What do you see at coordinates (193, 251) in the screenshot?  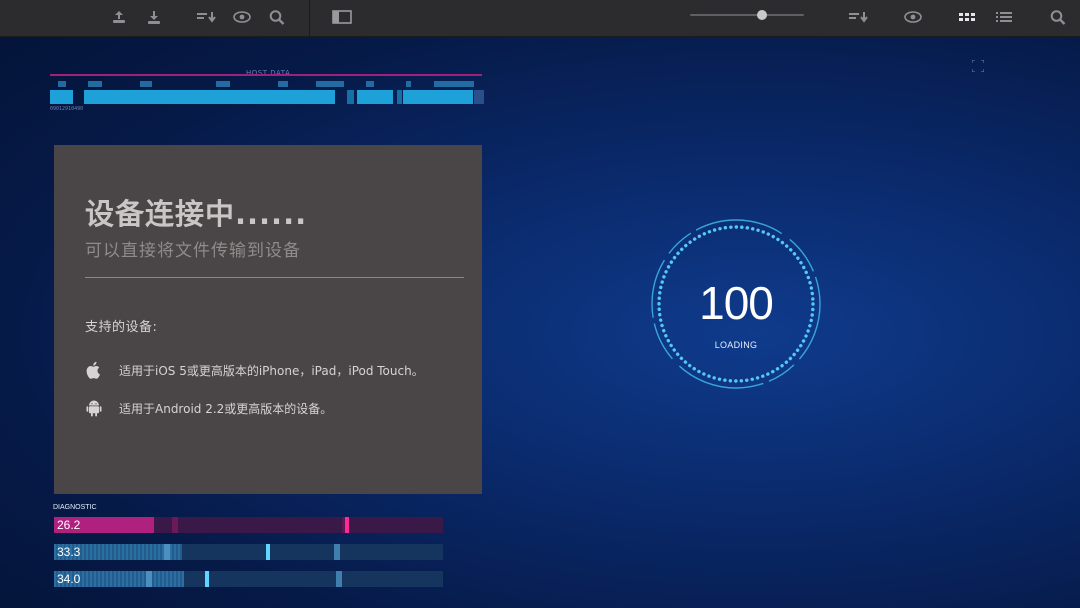 I see `connection-subtitle: 可以直接将文件传输到设备` at bounding box center [193, 251].